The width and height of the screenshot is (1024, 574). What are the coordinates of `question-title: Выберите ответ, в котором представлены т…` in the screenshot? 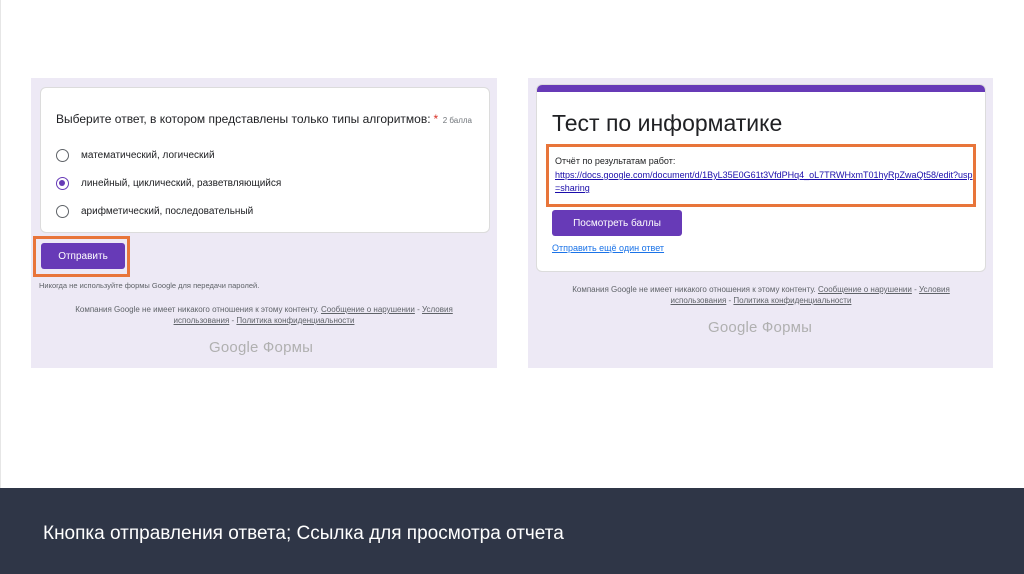 It's located at (247, 119).